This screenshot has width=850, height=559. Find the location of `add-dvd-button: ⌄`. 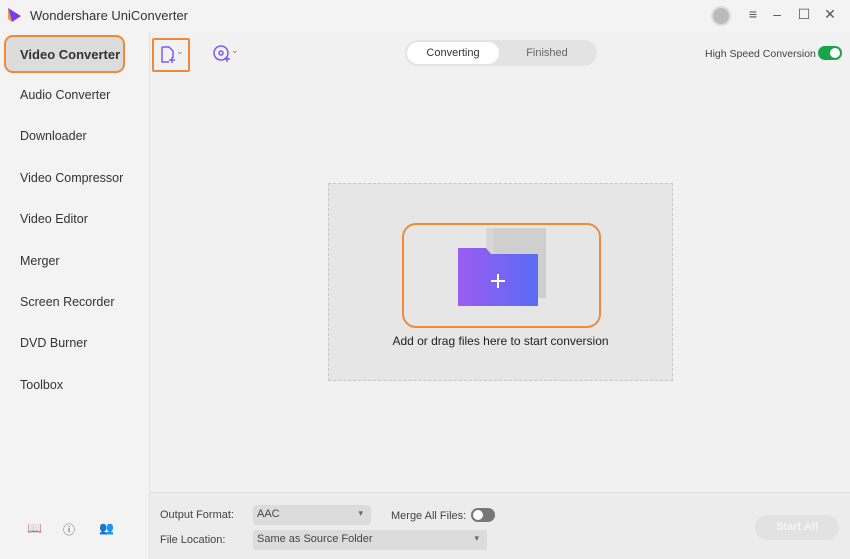

add-dvd-button: ⌄ is located at coordinates (226, 55).